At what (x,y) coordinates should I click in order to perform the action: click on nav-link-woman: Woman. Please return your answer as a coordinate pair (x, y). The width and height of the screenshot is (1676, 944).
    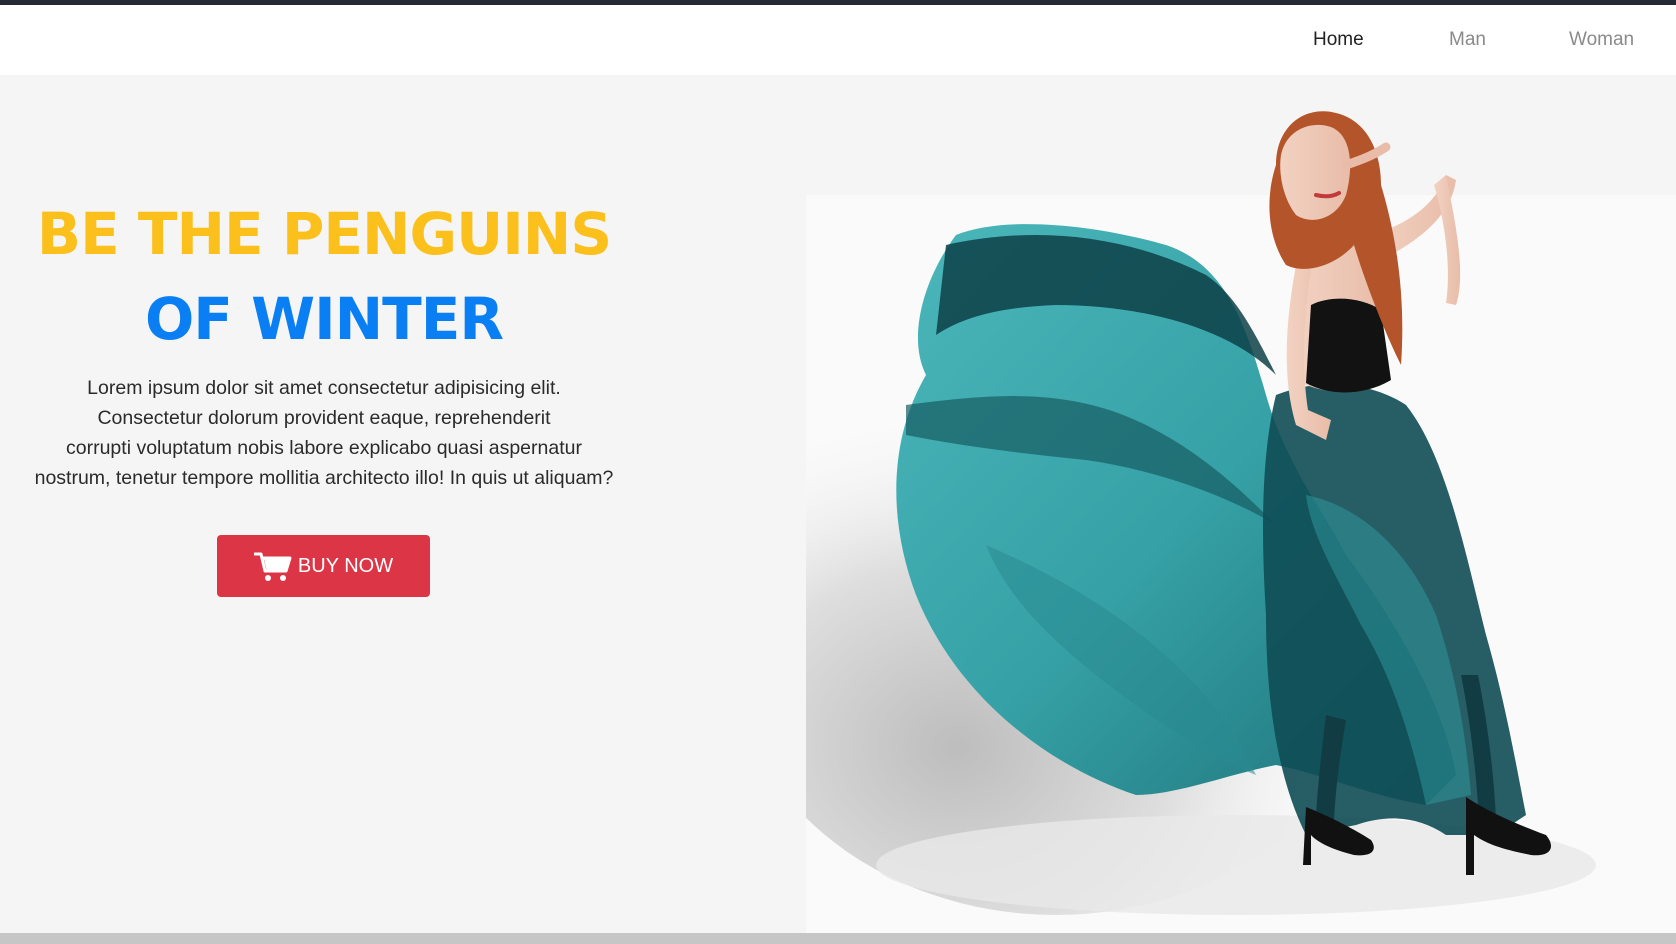
    Looking at the image, I should click on (1601, 40).